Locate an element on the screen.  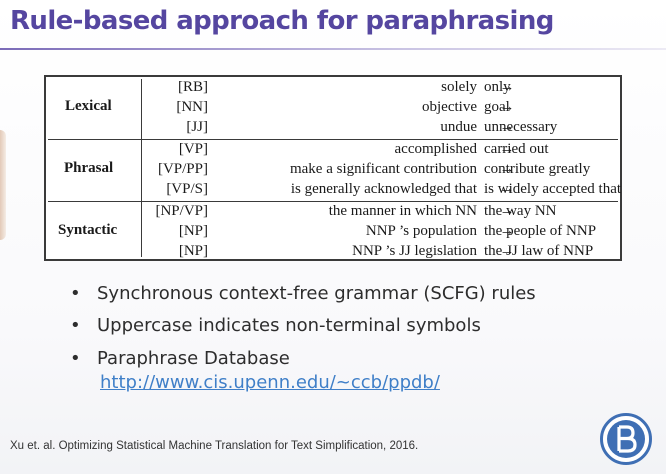
rule-source: objective is located at coordinates (449, 107).